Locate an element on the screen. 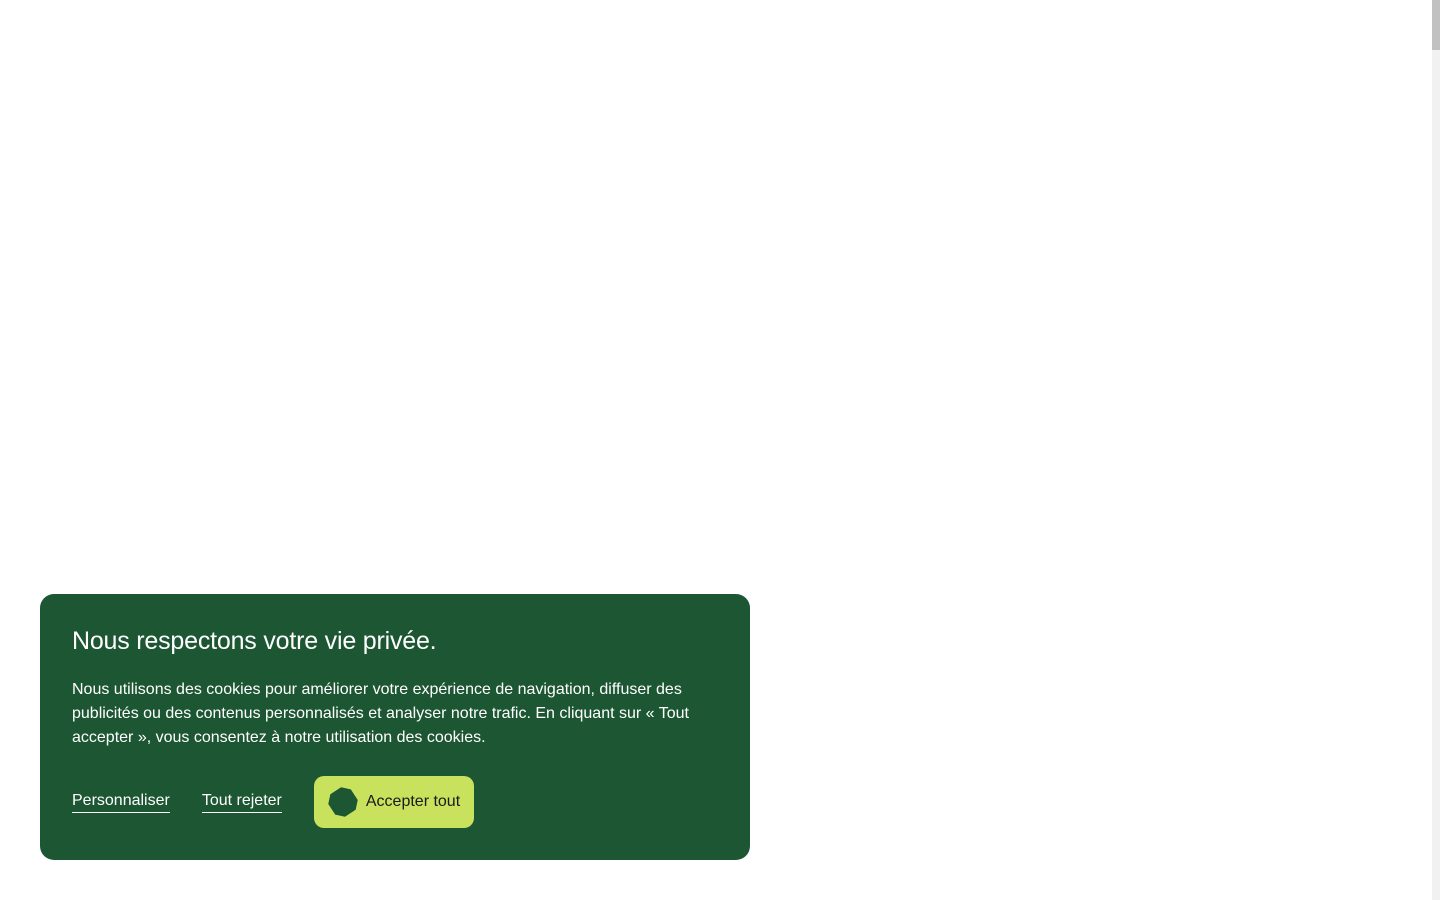  accept-all-label: Accepter tout is located at coordinates (413, 801).